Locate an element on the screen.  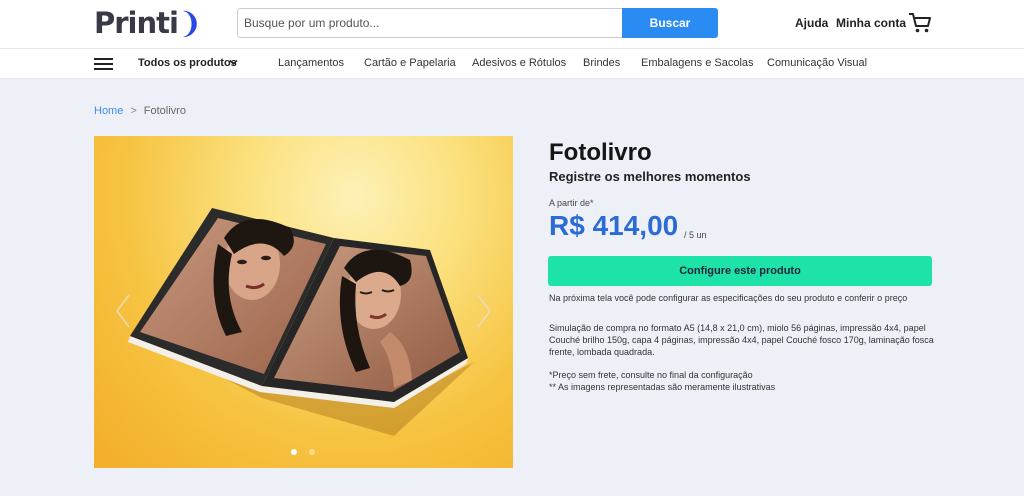
breadcrumb-current: Fotolivro is located at coordinates (164, 111).